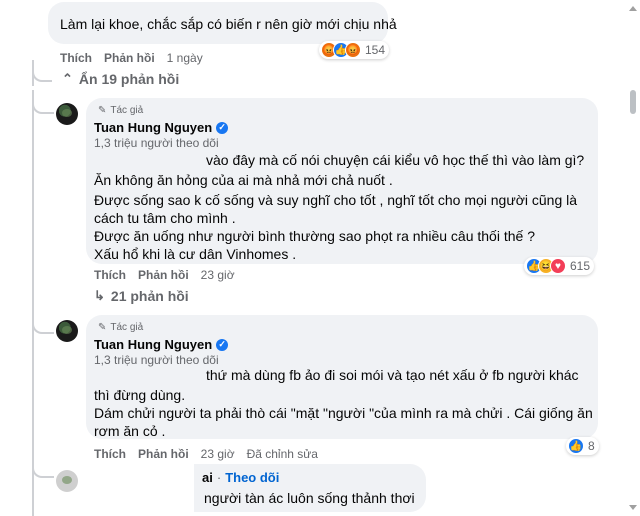 This screenshot has height=516, width=640. Describe the element at coordinates (633, 8) in the screenshot. I see `scroll-up-arrow-icon` at that location.